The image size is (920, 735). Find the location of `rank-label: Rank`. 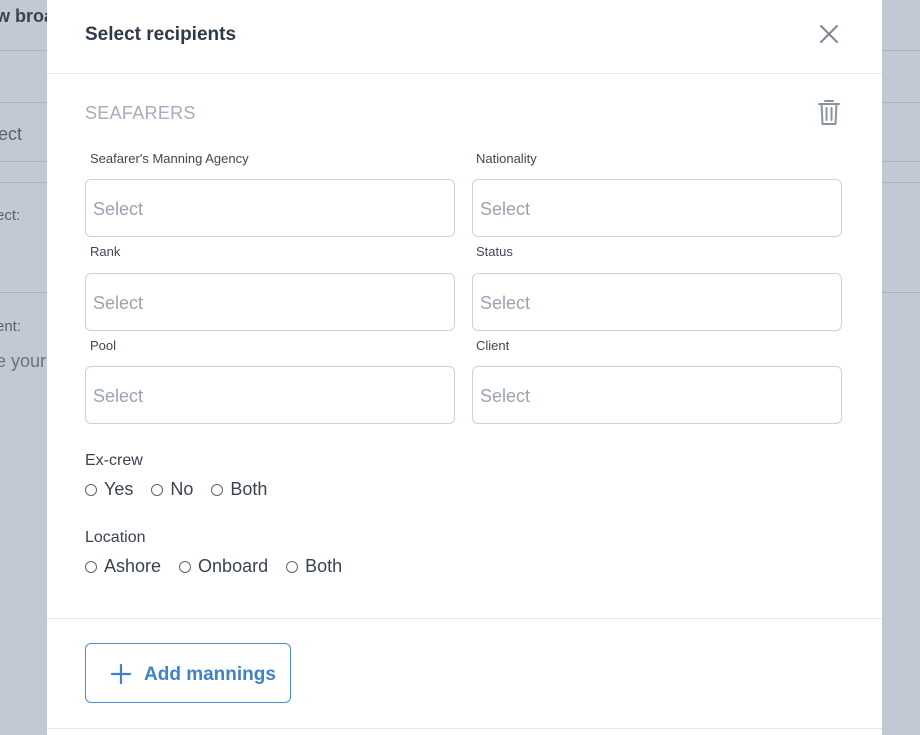

rank-label: Rank is located at coordinates (105, 251).